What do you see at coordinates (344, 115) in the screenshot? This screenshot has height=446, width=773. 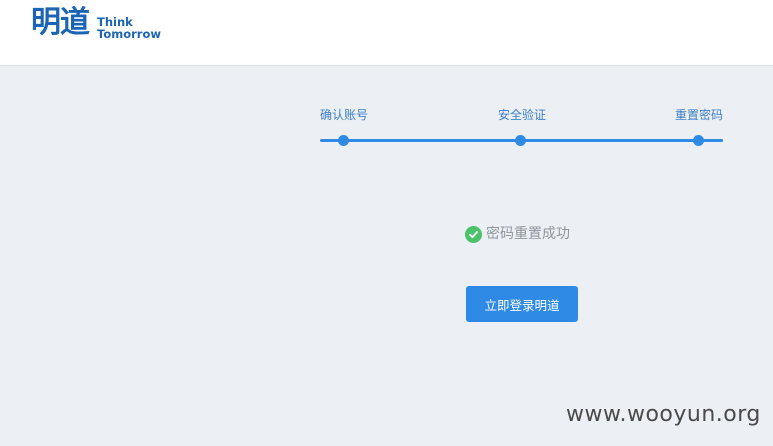 I see `step-label-confirm-account: 确认账号` at bounding box center [344, 115].